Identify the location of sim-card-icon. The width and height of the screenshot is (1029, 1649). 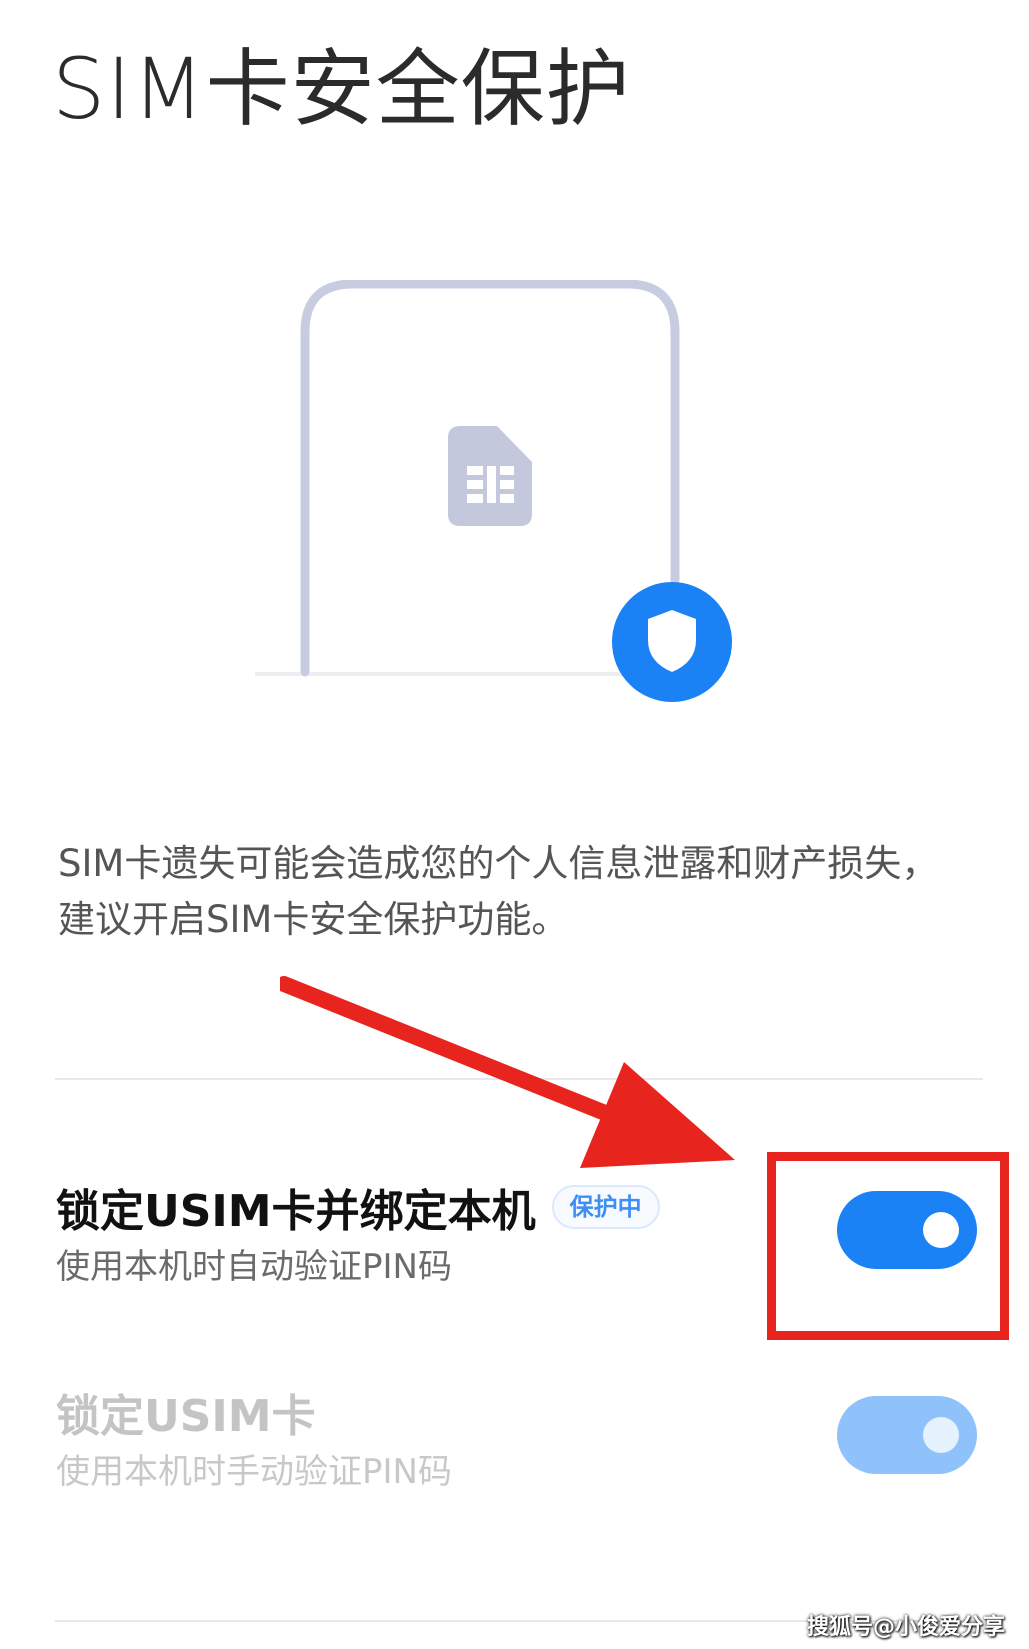
(490, 476).